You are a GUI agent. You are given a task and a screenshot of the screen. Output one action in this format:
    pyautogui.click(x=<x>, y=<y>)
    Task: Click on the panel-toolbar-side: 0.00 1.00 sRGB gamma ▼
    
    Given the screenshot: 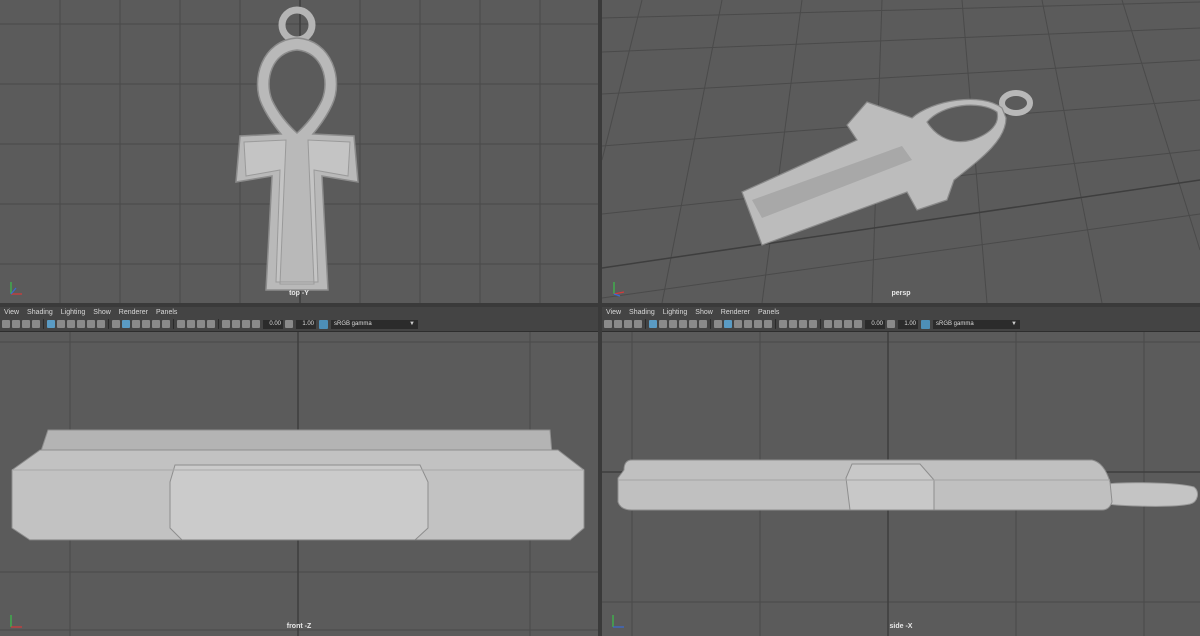 What is the action you would take?
    pyautogui.click(x=901, y=324)
    